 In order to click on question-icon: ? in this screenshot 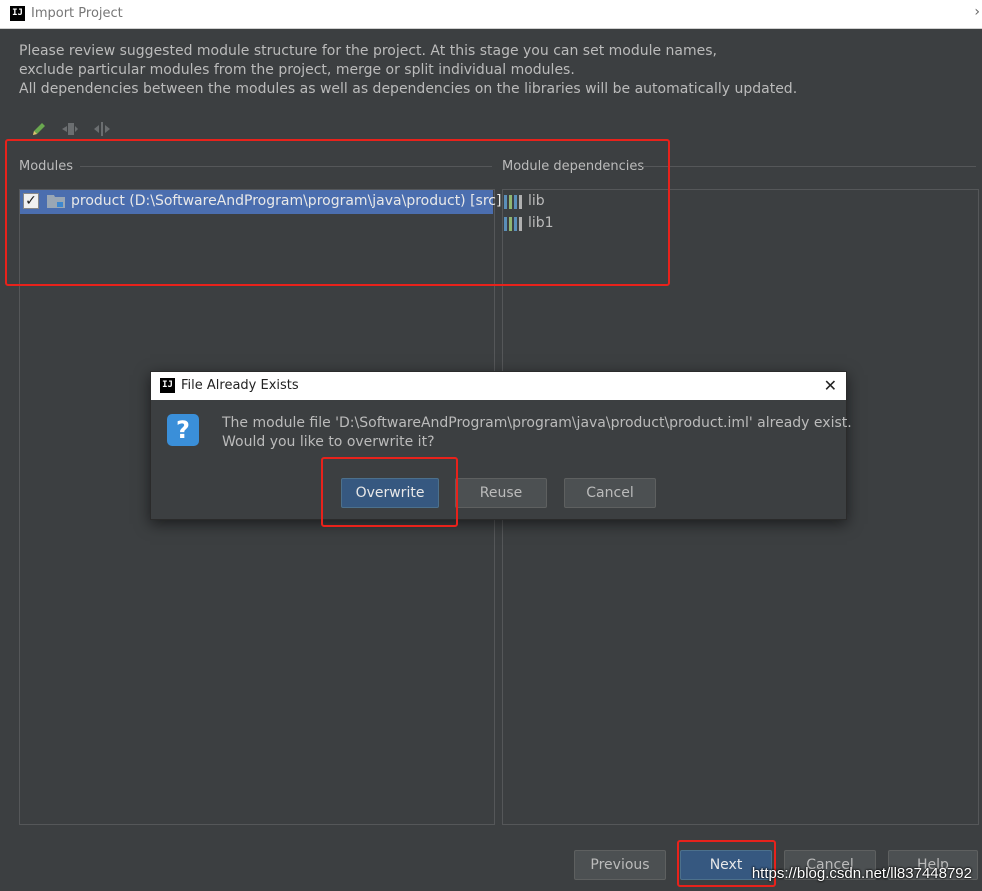, I will do `click(183, 430)`.